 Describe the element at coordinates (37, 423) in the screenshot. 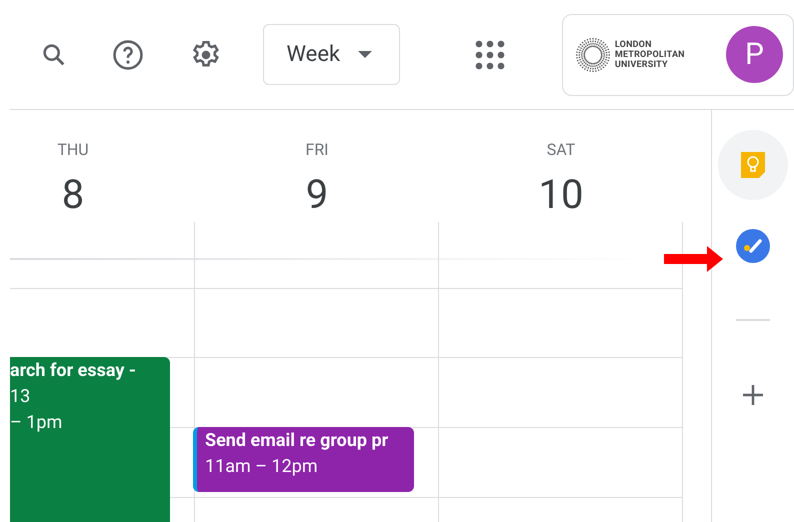

I see `event-text: – 1pm` at that location.